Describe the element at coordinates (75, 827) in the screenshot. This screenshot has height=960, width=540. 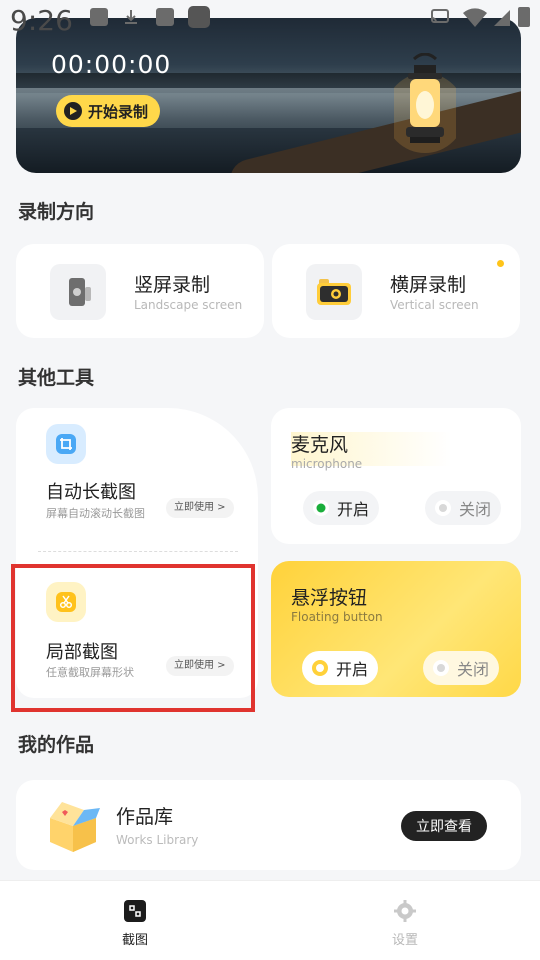
I see `box-icon` at that location.